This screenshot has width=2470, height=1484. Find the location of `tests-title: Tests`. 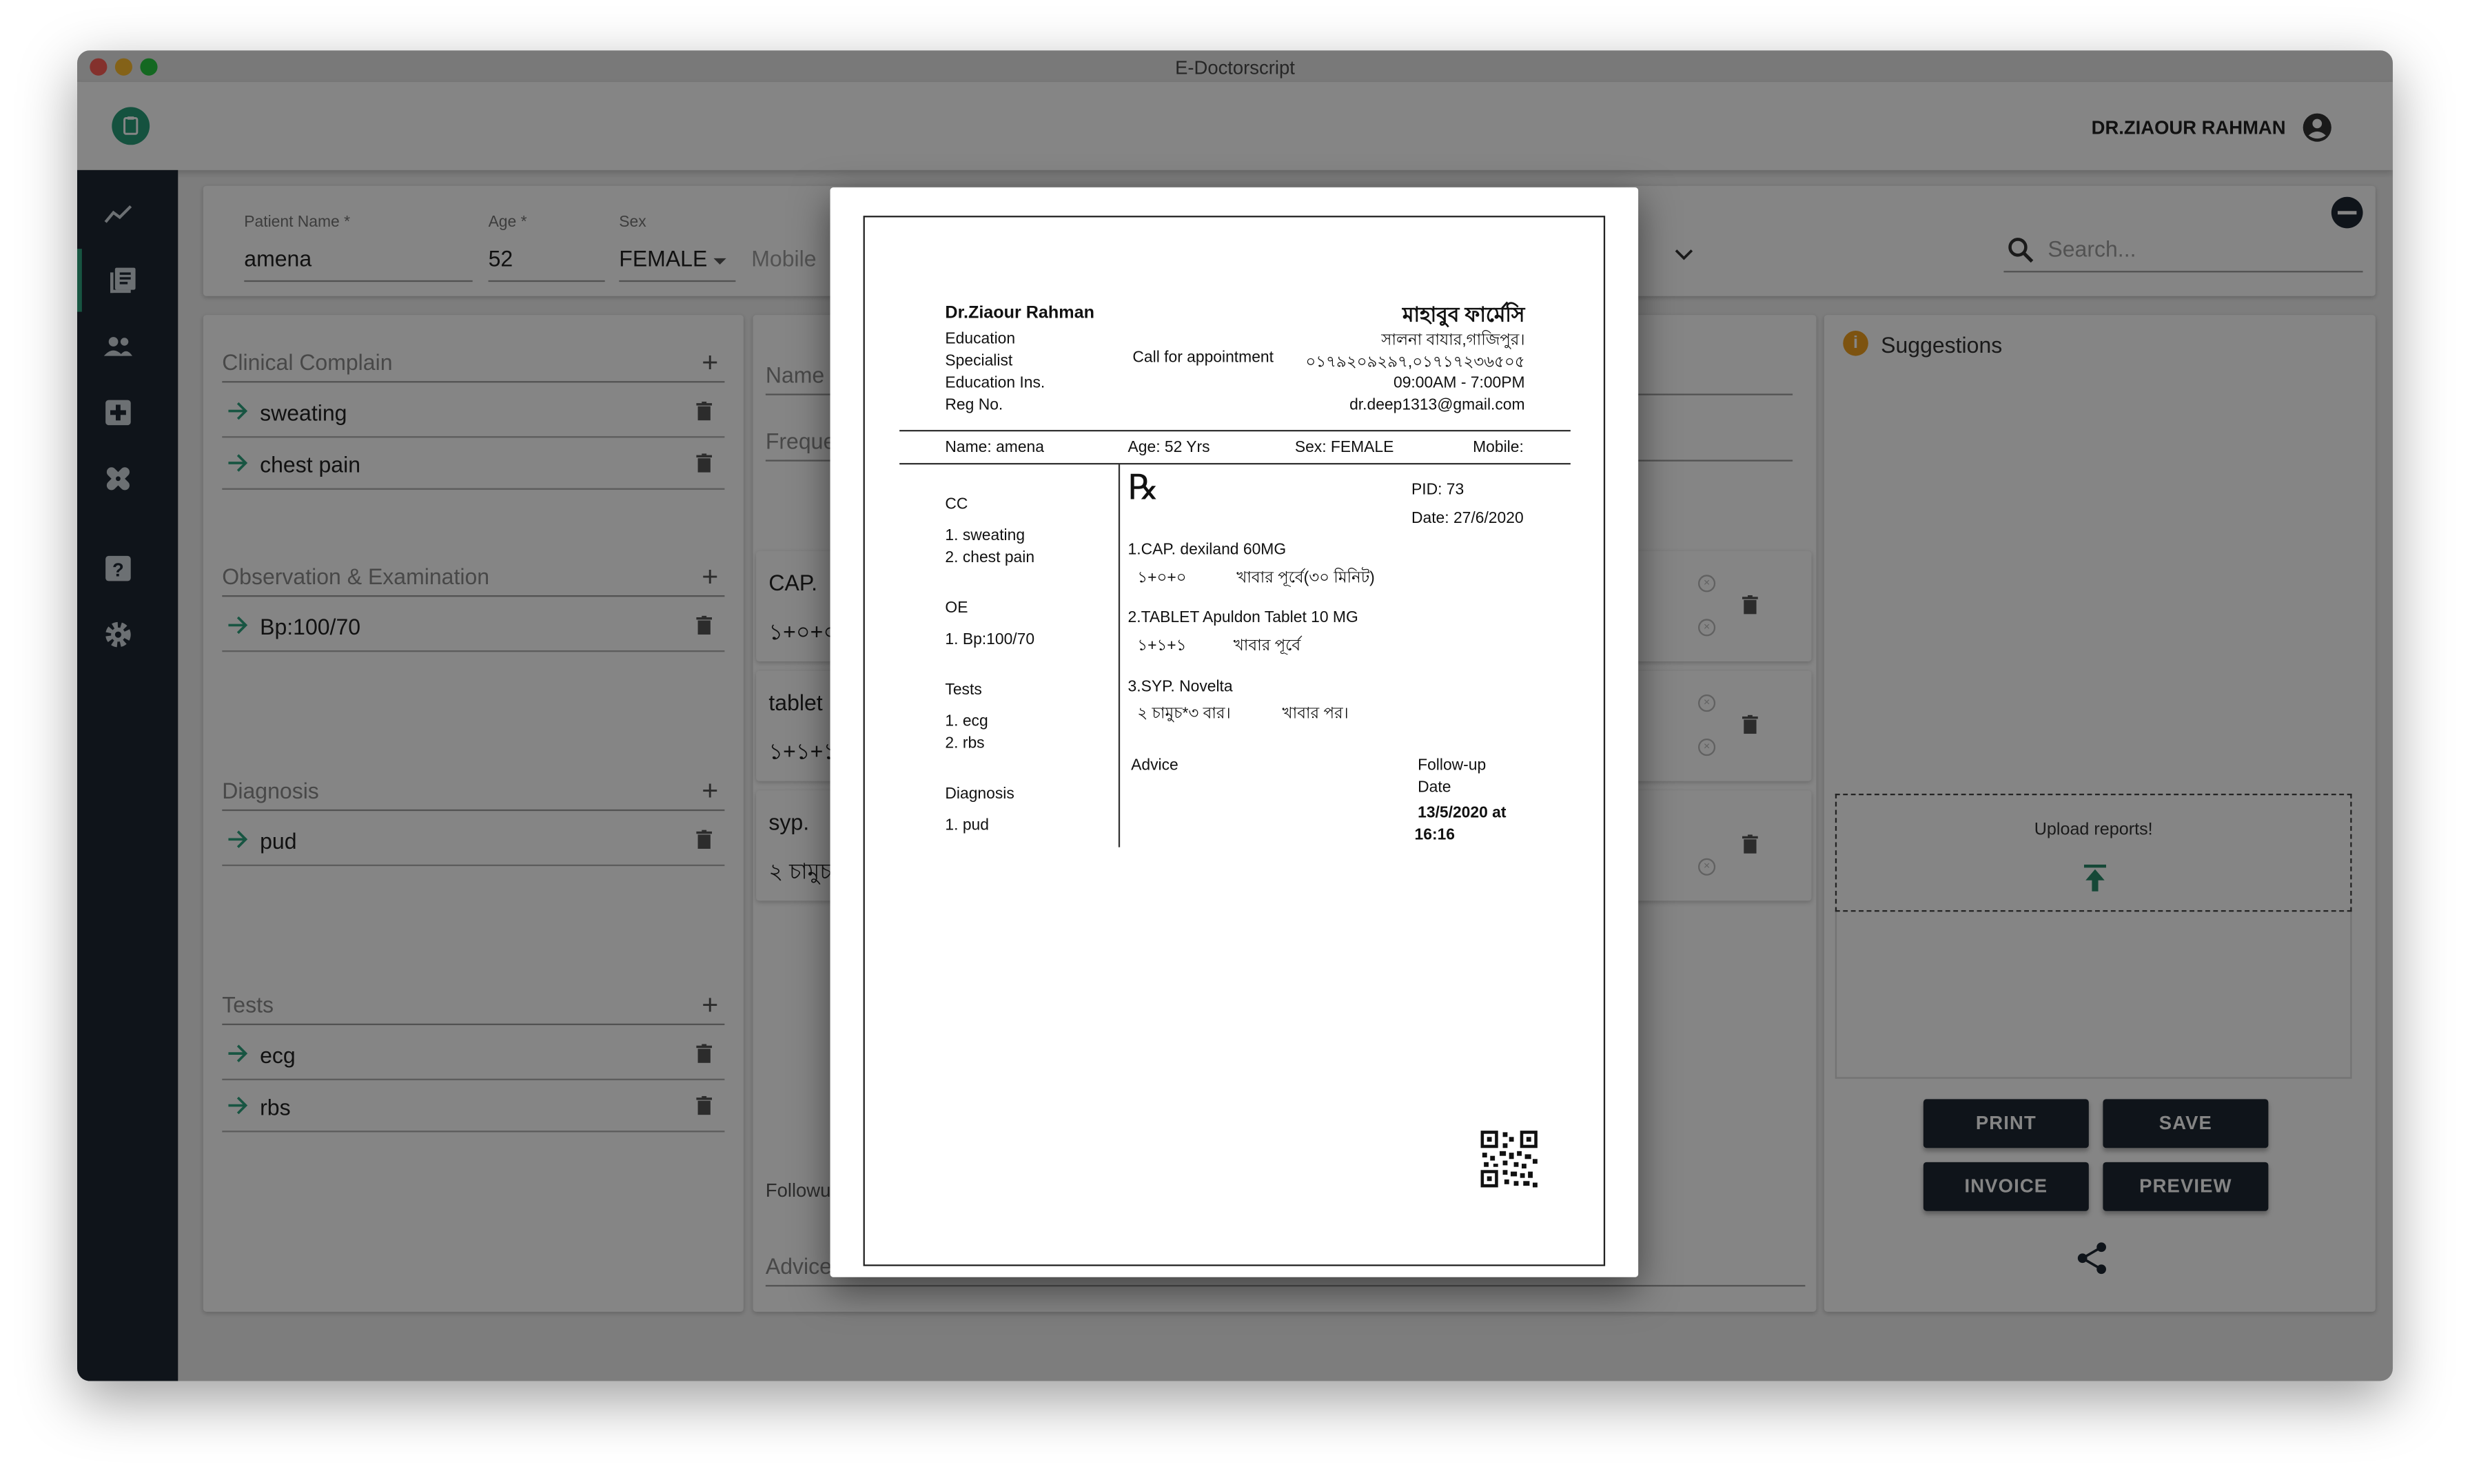

tests-title: Tests is located at coordinates (963, 690).